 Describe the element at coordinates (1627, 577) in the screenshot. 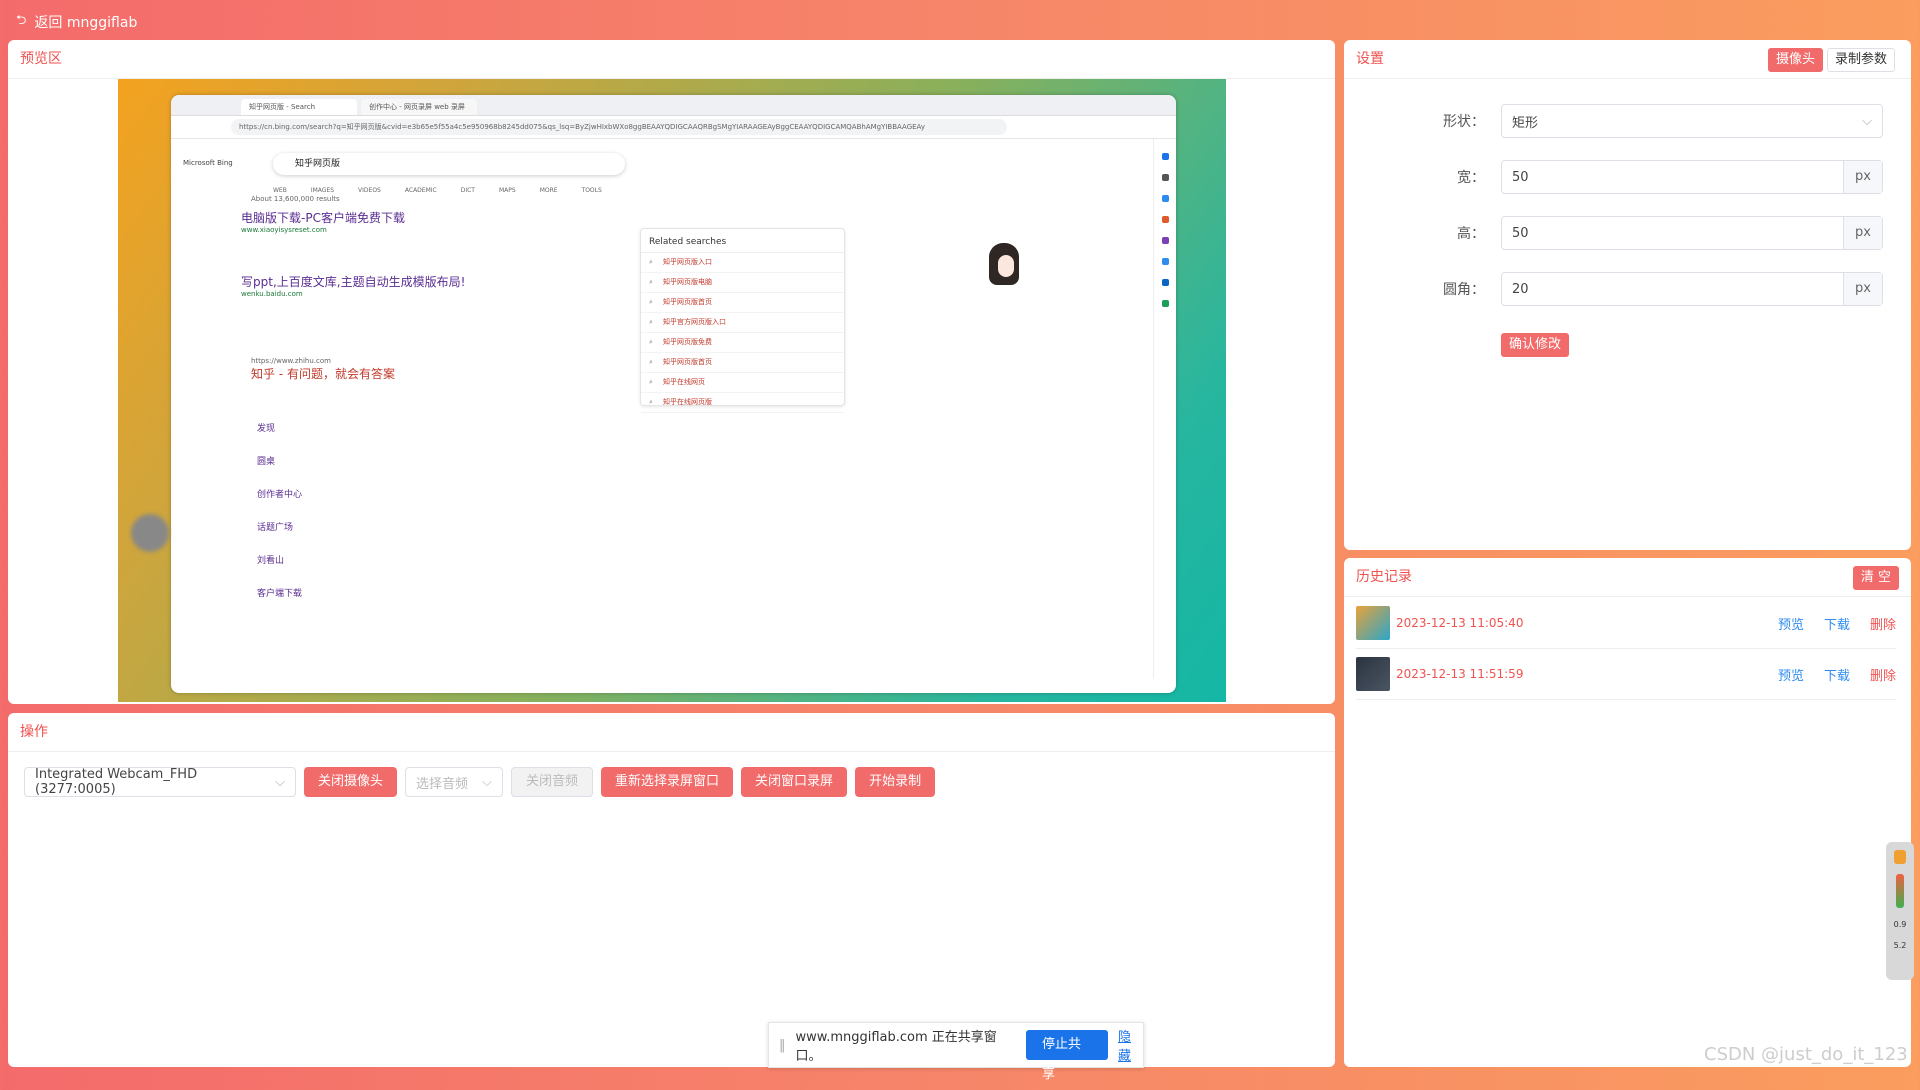

I see `history-title: 历史记录` at that location.